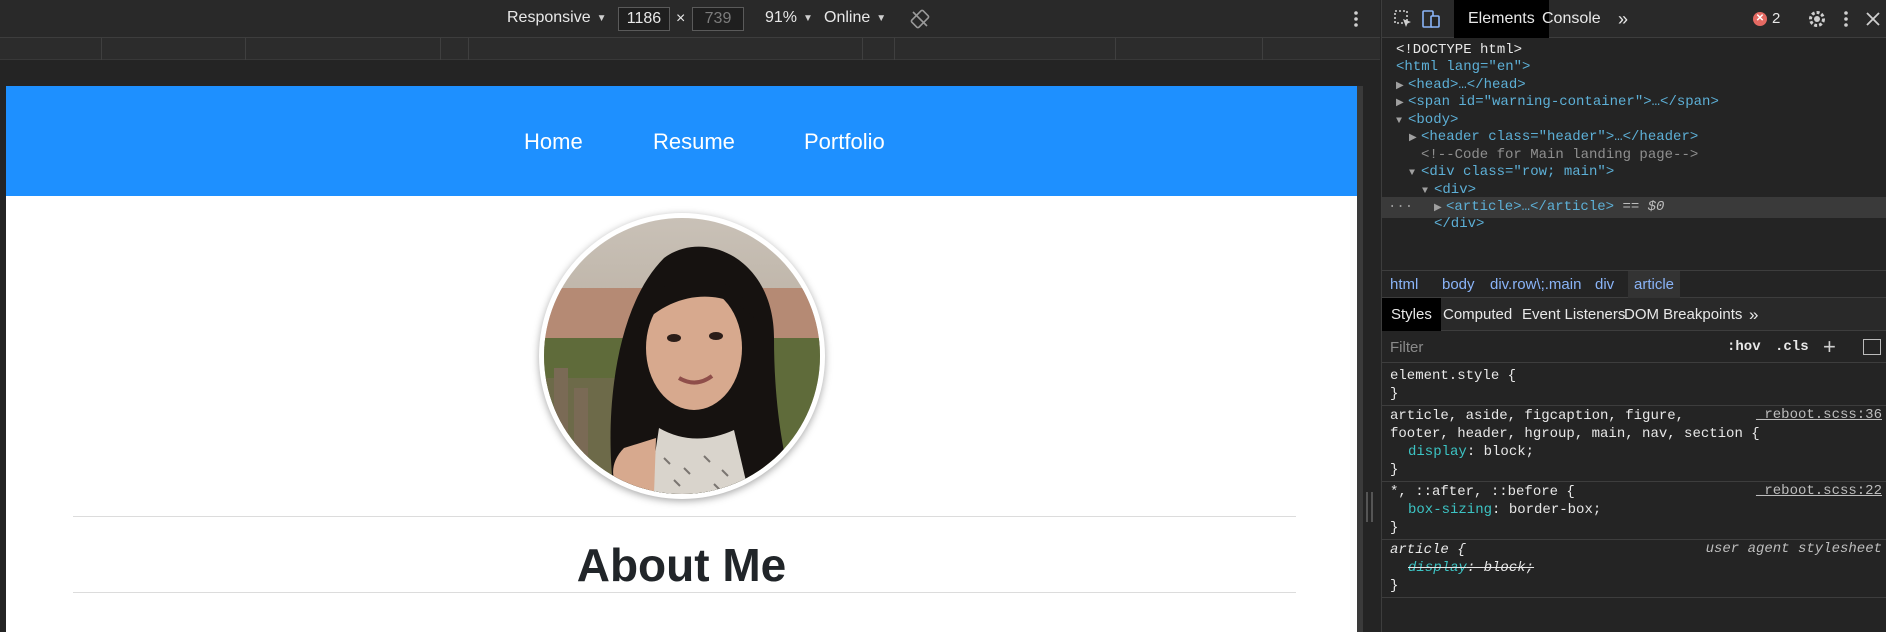 The image size is (1886, 632). What do you see at coordinates (1872, 347) in the screenshot?
I see `sidebar-toggle-icon` at bounding box center [1872, 347].